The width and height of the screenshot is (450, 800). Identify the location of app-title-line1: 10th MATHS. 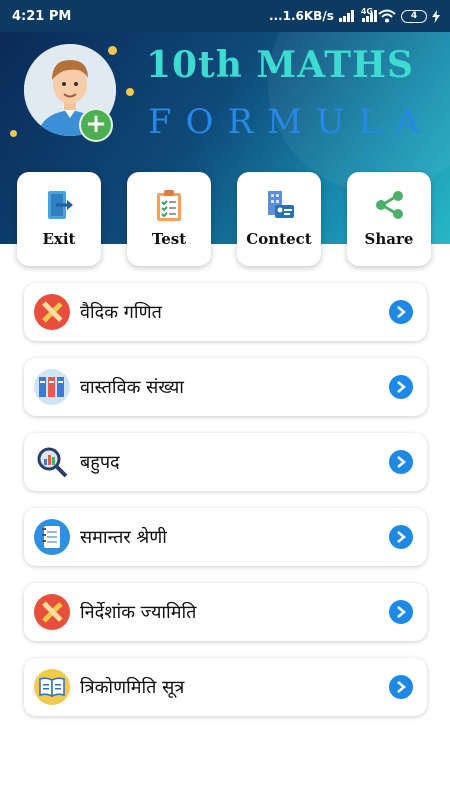
(280, 65).